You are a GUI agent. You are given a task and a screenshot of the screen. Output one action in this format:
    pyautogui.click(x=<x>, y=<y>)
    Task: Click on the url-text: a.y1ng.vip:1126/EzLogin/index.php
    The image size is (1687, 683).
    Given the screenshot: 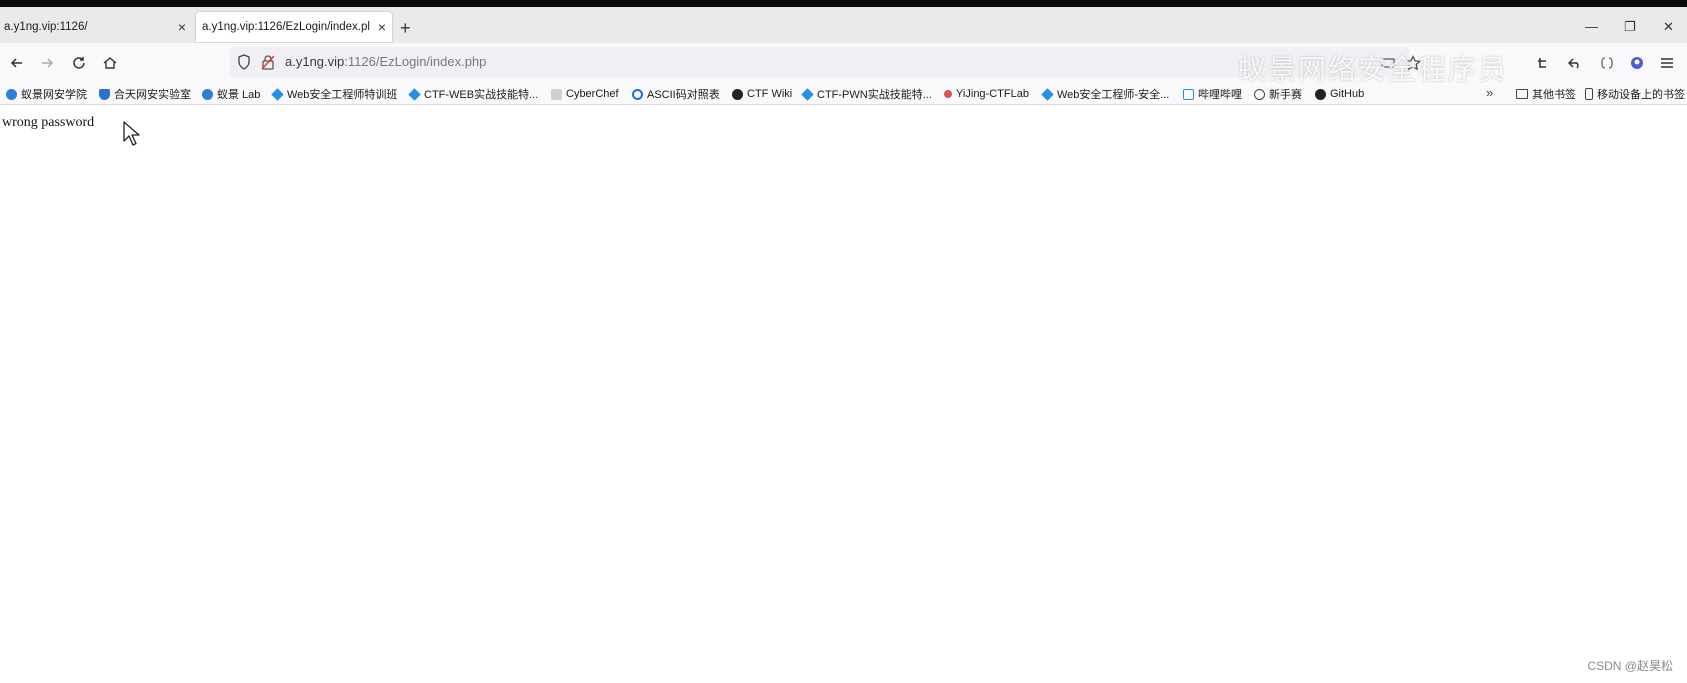 What is the action you would take?
    pyautogui.click(x=385, y=61)
    